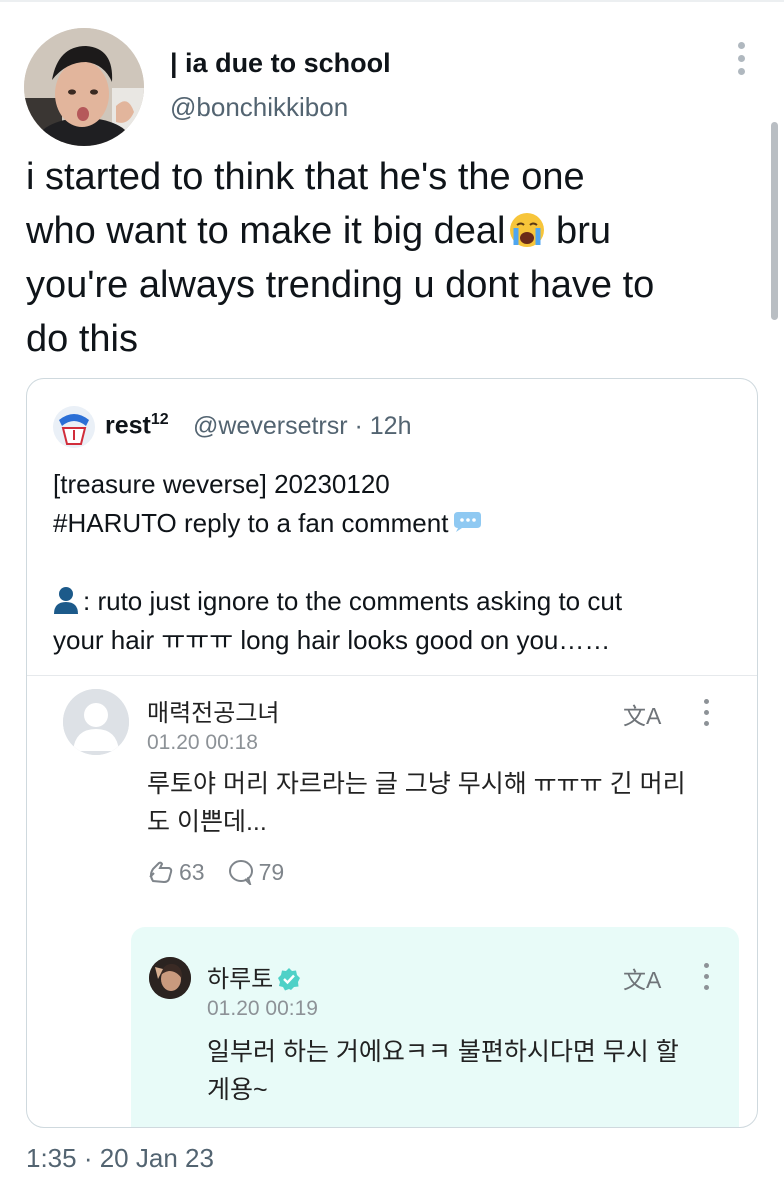  Describe the element at coordinates (202, 742) in the screenshot. I see `comment-time: 01.20 00:18` at that location.